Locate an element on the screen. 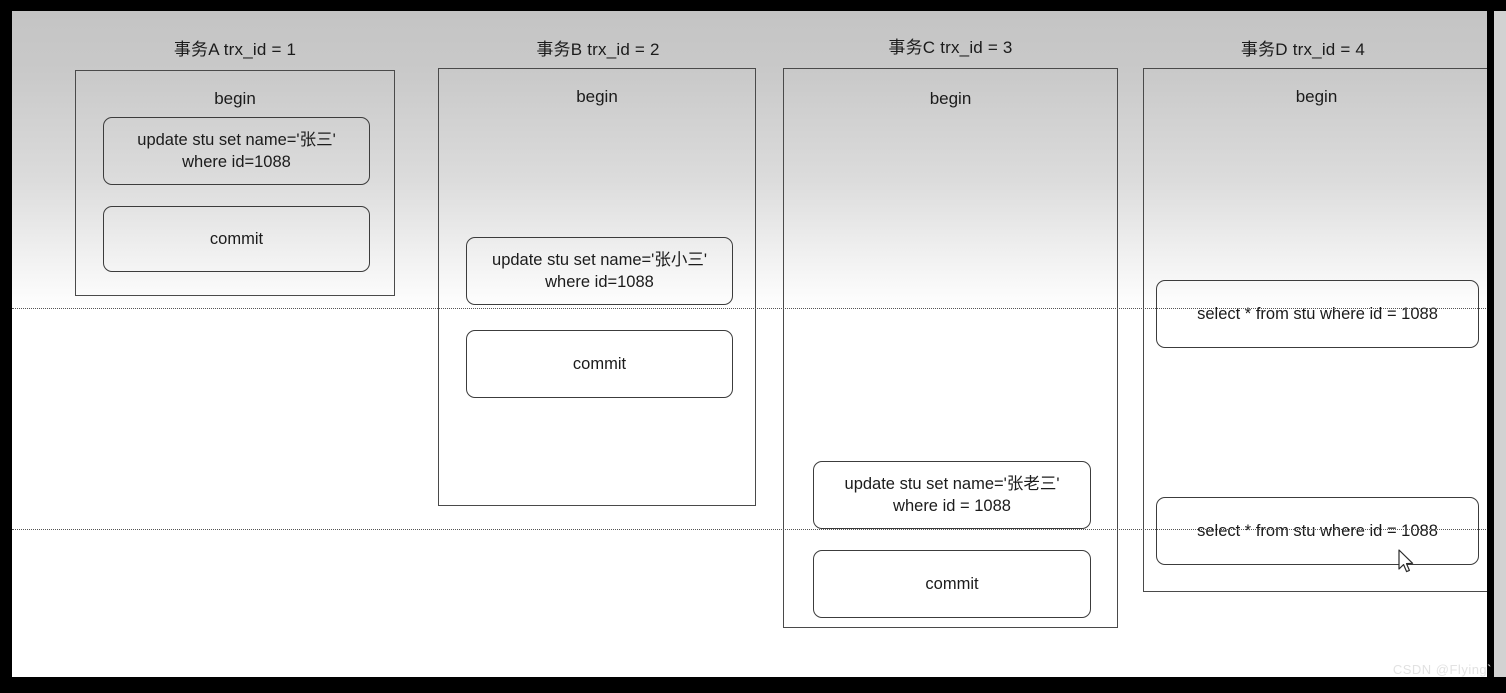  statement-line: update stu set name='张三' is located at coordinates (236, 139).